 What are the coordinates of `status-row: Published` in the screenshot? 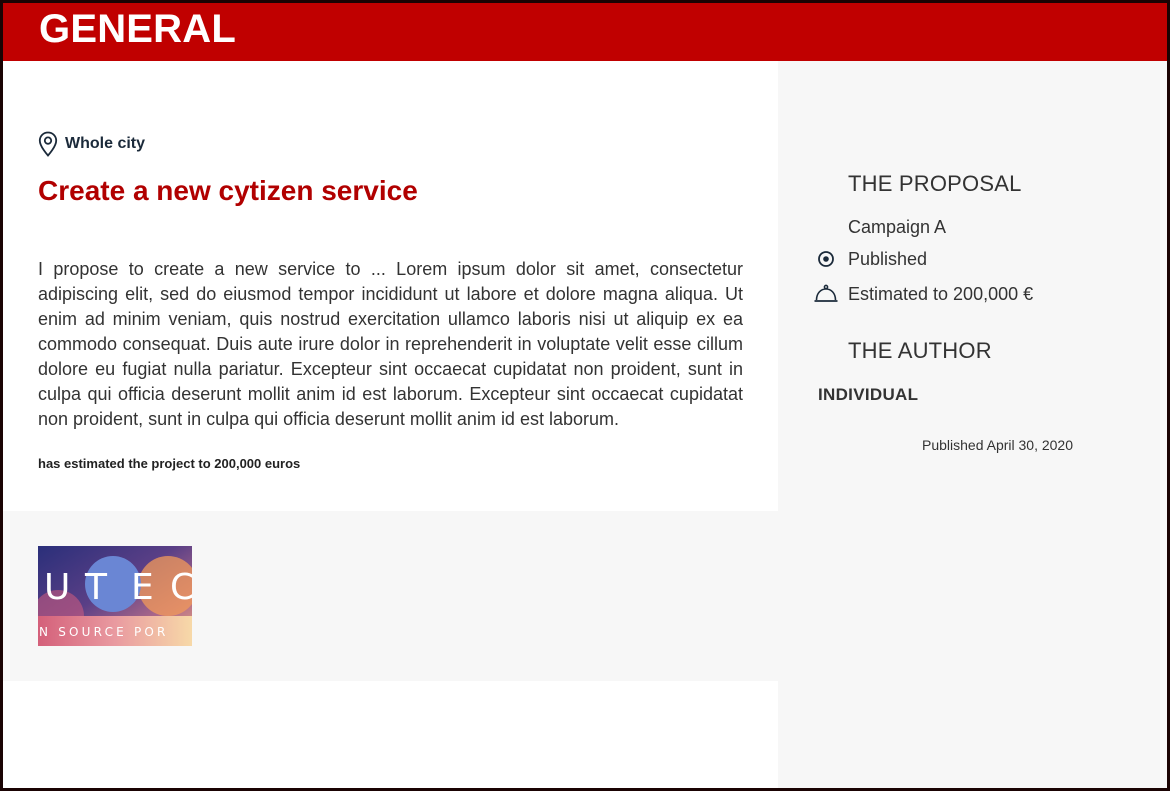 It's located at (870, 259).